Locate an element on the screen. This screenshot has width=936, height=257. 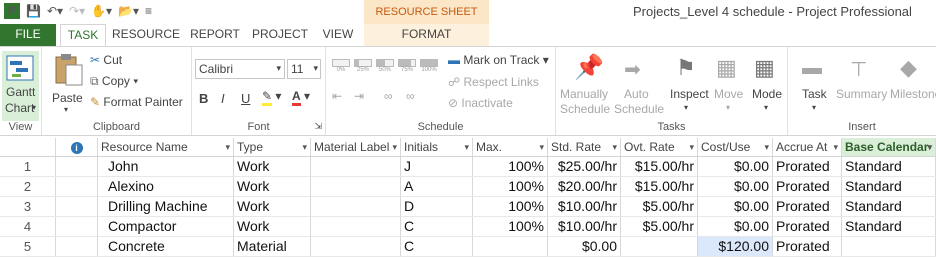
percent-0-button: 0% is located at coordinates (341, 66).